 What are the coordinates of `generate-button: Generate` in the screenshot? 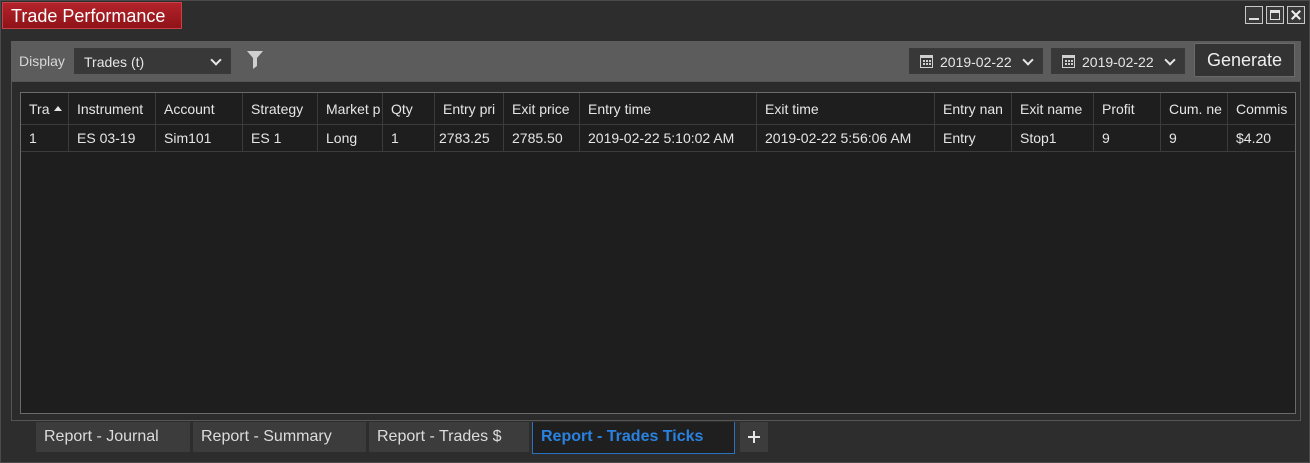 It's located at (1244, 60).